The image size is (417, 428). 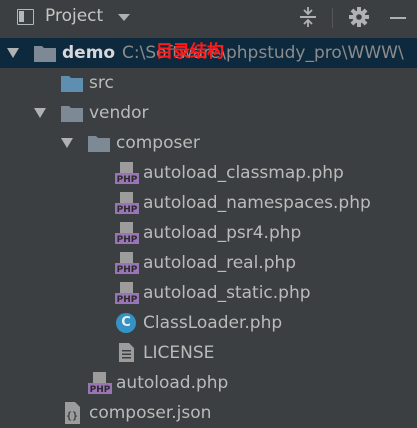 I want to click on tree-node-file: C ClassLoader.php, so click(x=208, y=323).